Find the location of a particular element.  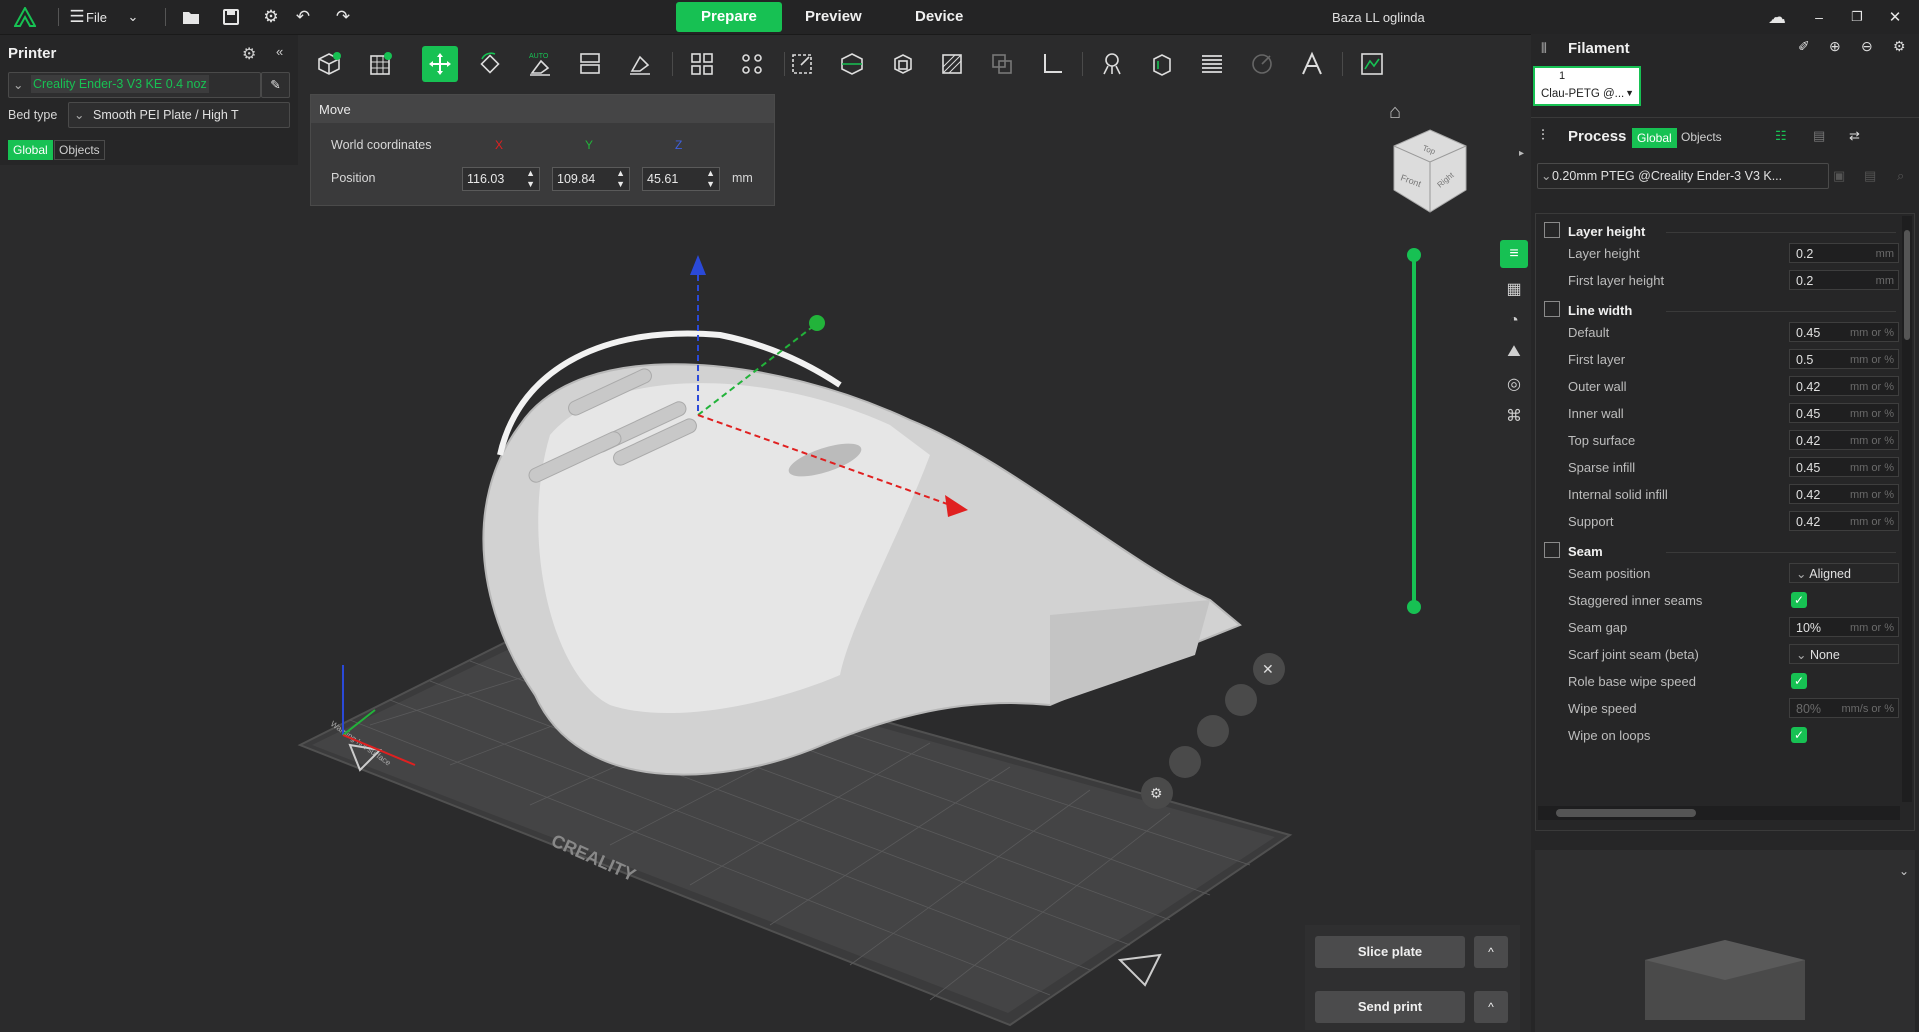

split-objects-icon is located at coordinates (702, 64).